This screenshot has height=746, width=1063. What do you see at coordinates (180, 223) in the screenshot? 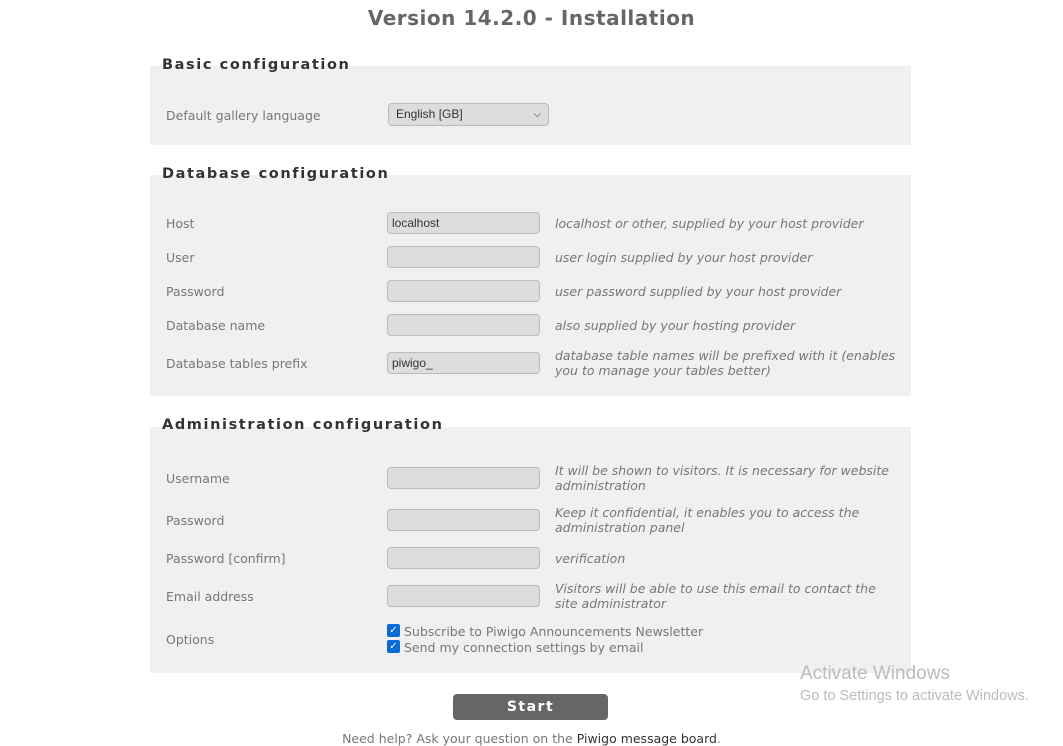
I see `host-label: Host` at bounding box center [180, 223].